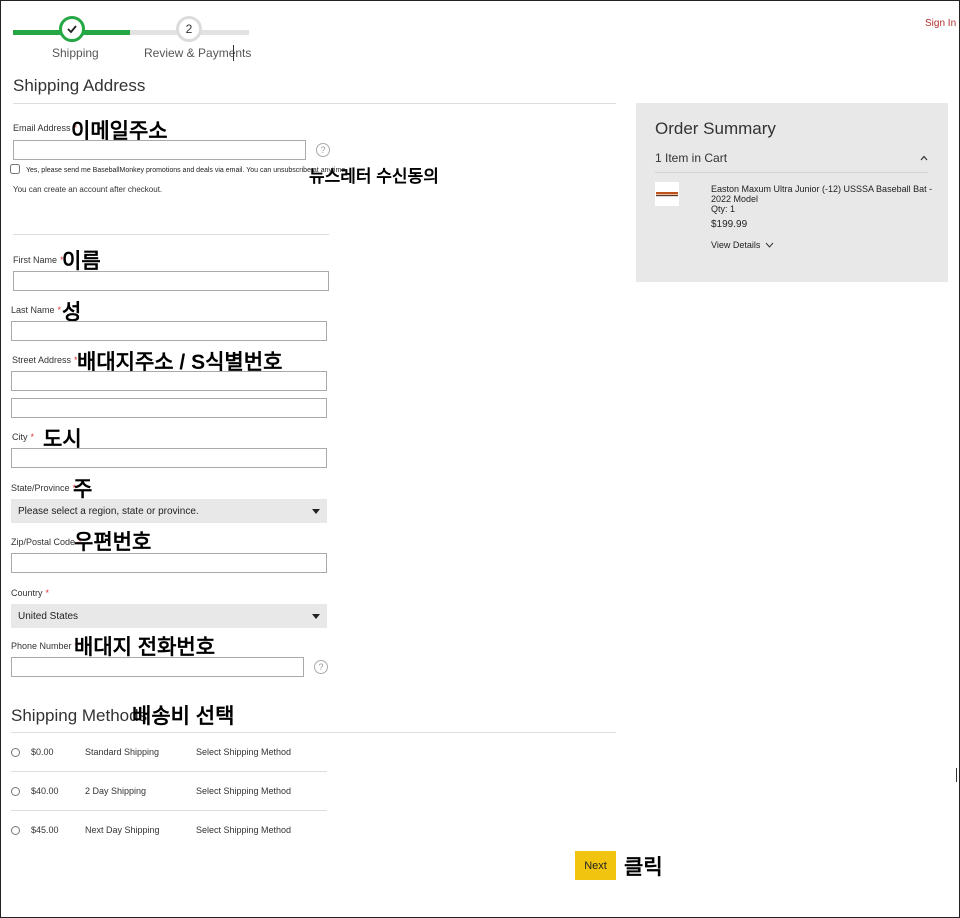 The image size is (960, 918). Describe the element at coordinates (45, 791) in the screenshot. I see `shipping-price: $40.00` at that location.